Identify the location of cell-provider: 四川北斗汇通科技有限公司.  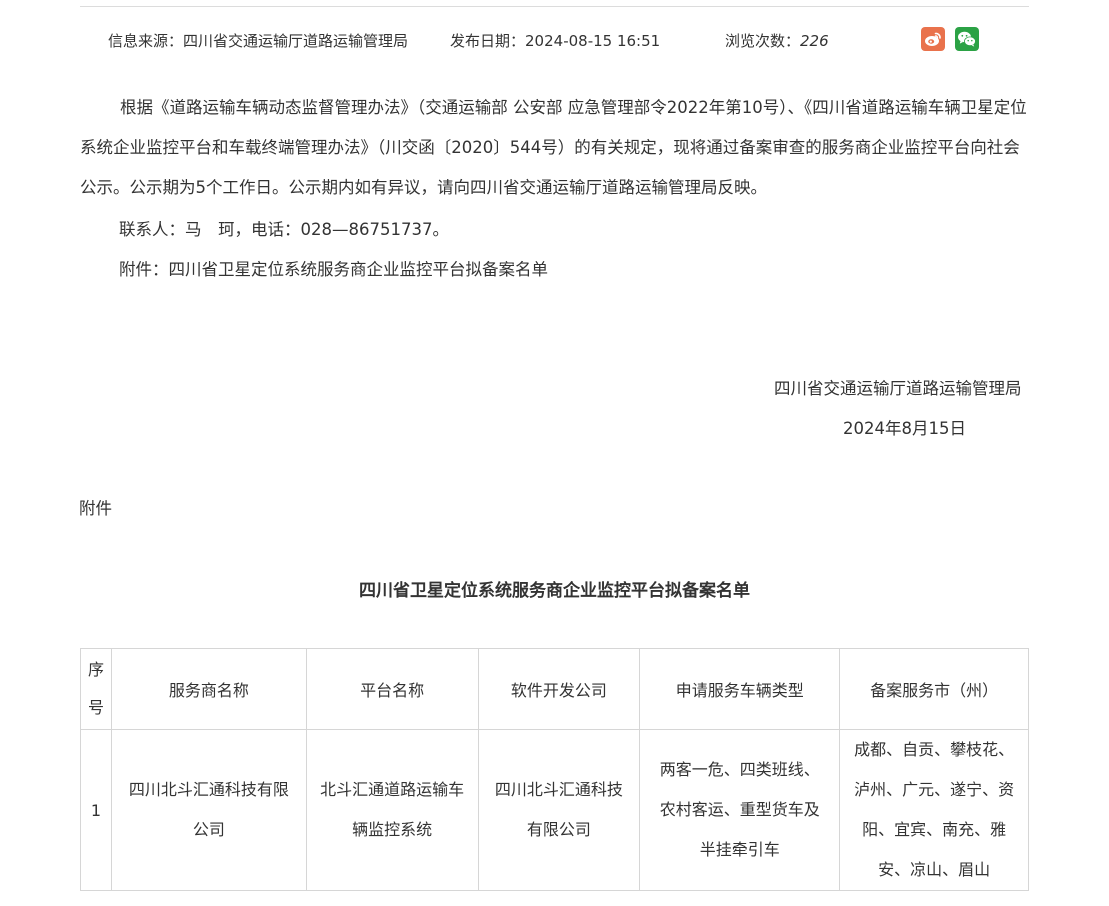
(208, 810).